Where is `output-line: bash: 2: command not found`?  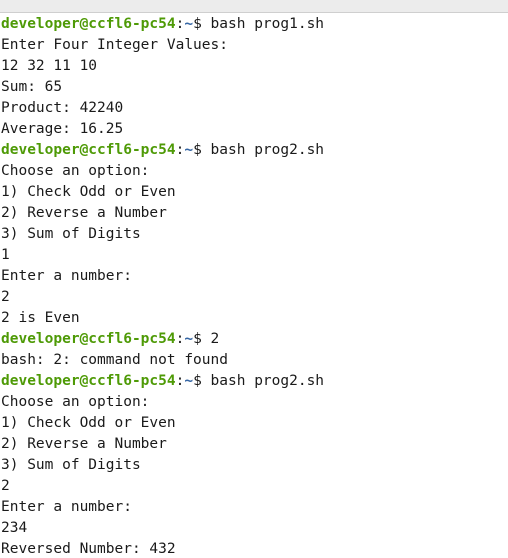 output-line: bash: 2: command not found is located at coordinates (114, 360).